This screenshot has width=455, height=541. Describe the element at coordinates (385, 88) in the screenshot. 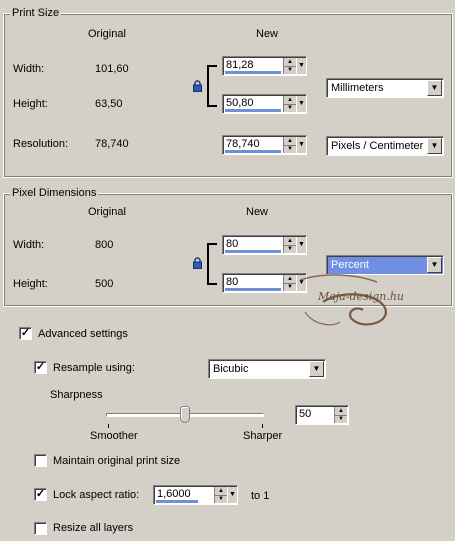

I see `print-unit-select: Millimeters ▼` at that location.